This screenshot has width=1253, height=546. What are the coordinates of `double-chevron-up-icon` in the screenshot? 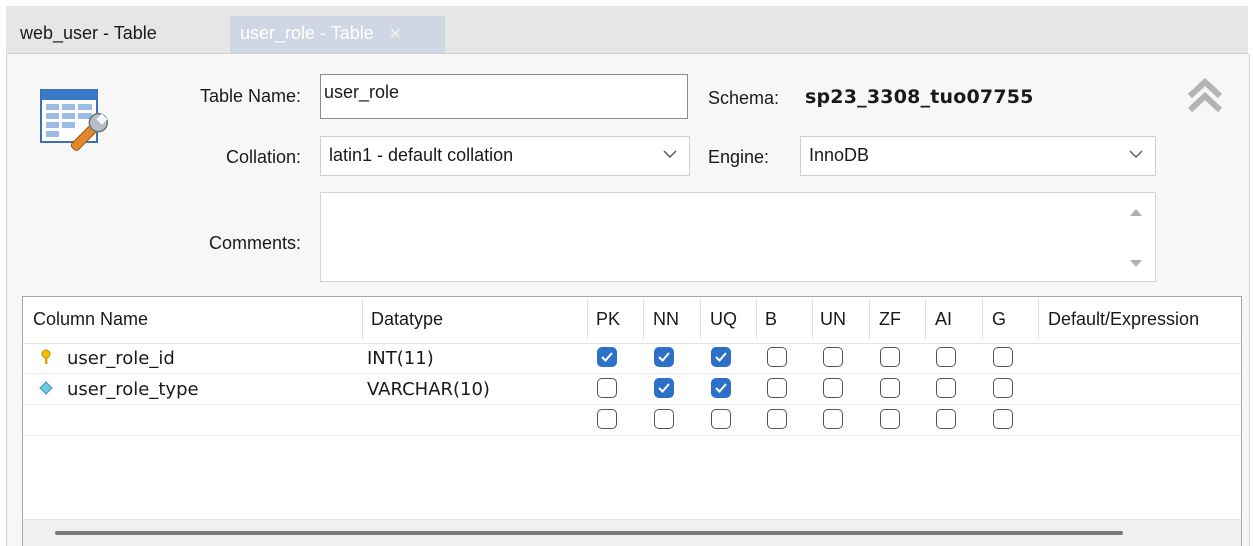 It's located at (1205, 96).